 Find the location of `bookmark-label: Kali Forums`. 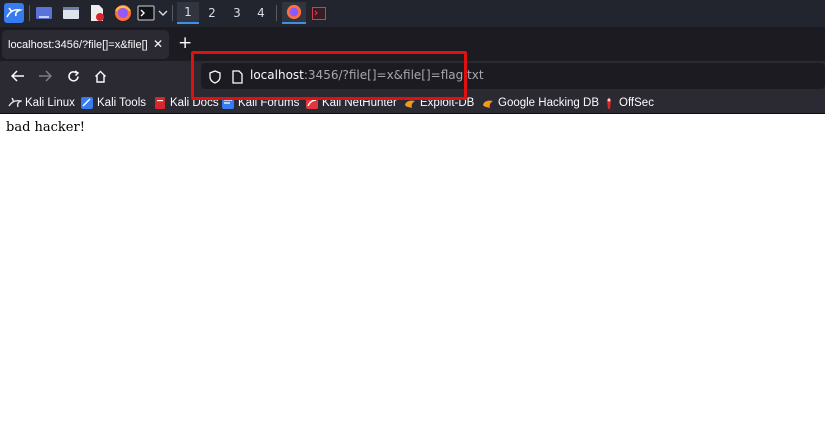

bookmark-label: Kali Forums is located at coordinates (269, 102).